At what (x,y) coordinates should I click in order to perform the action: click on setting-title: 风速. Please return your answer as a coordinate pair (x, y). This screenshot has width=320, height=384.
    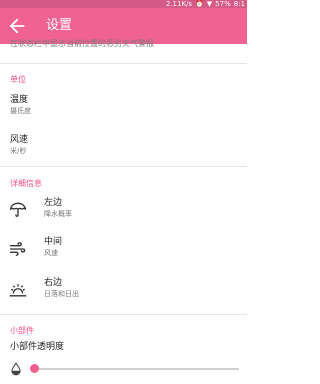
    Looking at the image, I should click on (19, 140).